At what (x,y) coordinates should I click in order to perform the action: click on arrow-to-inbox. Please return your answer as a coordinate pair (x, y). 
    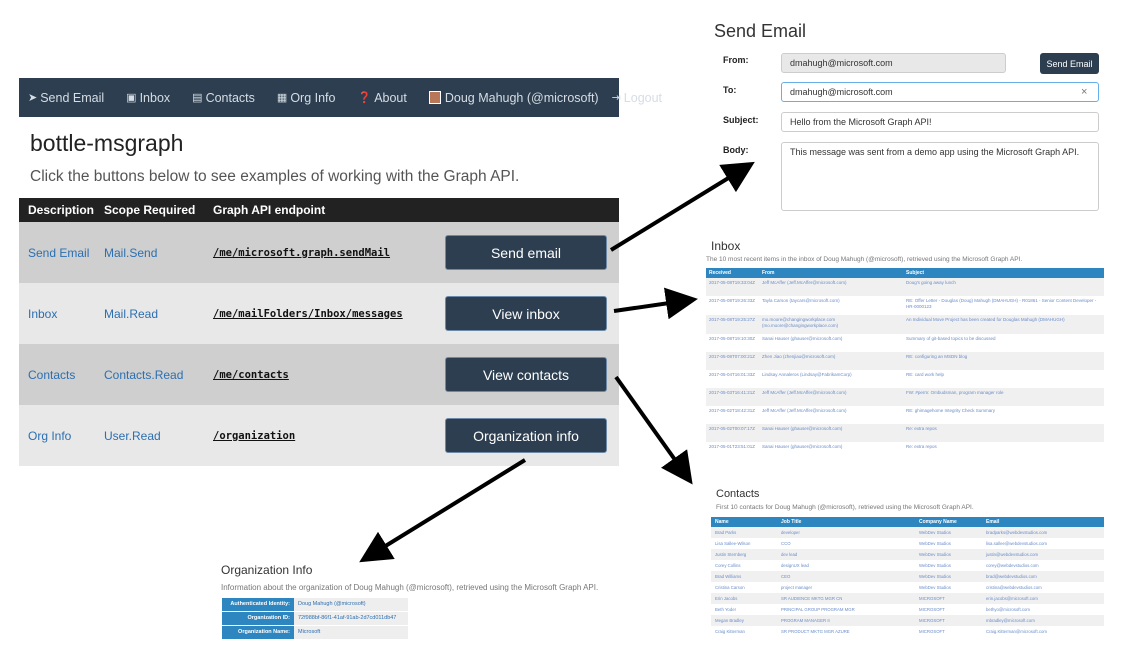
    Looking at the image, I should click on (655, 303).